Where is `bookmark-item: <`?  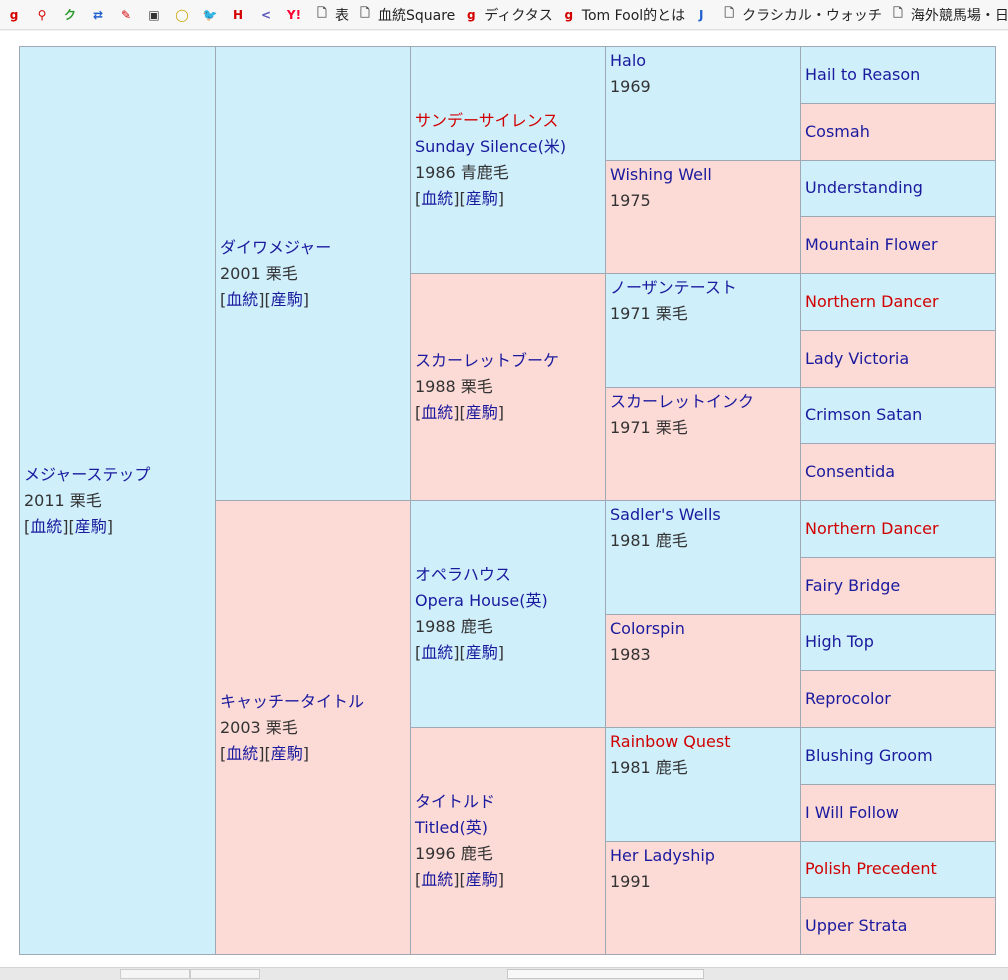
bookmark-item: < is located at coordinates (266, 14).